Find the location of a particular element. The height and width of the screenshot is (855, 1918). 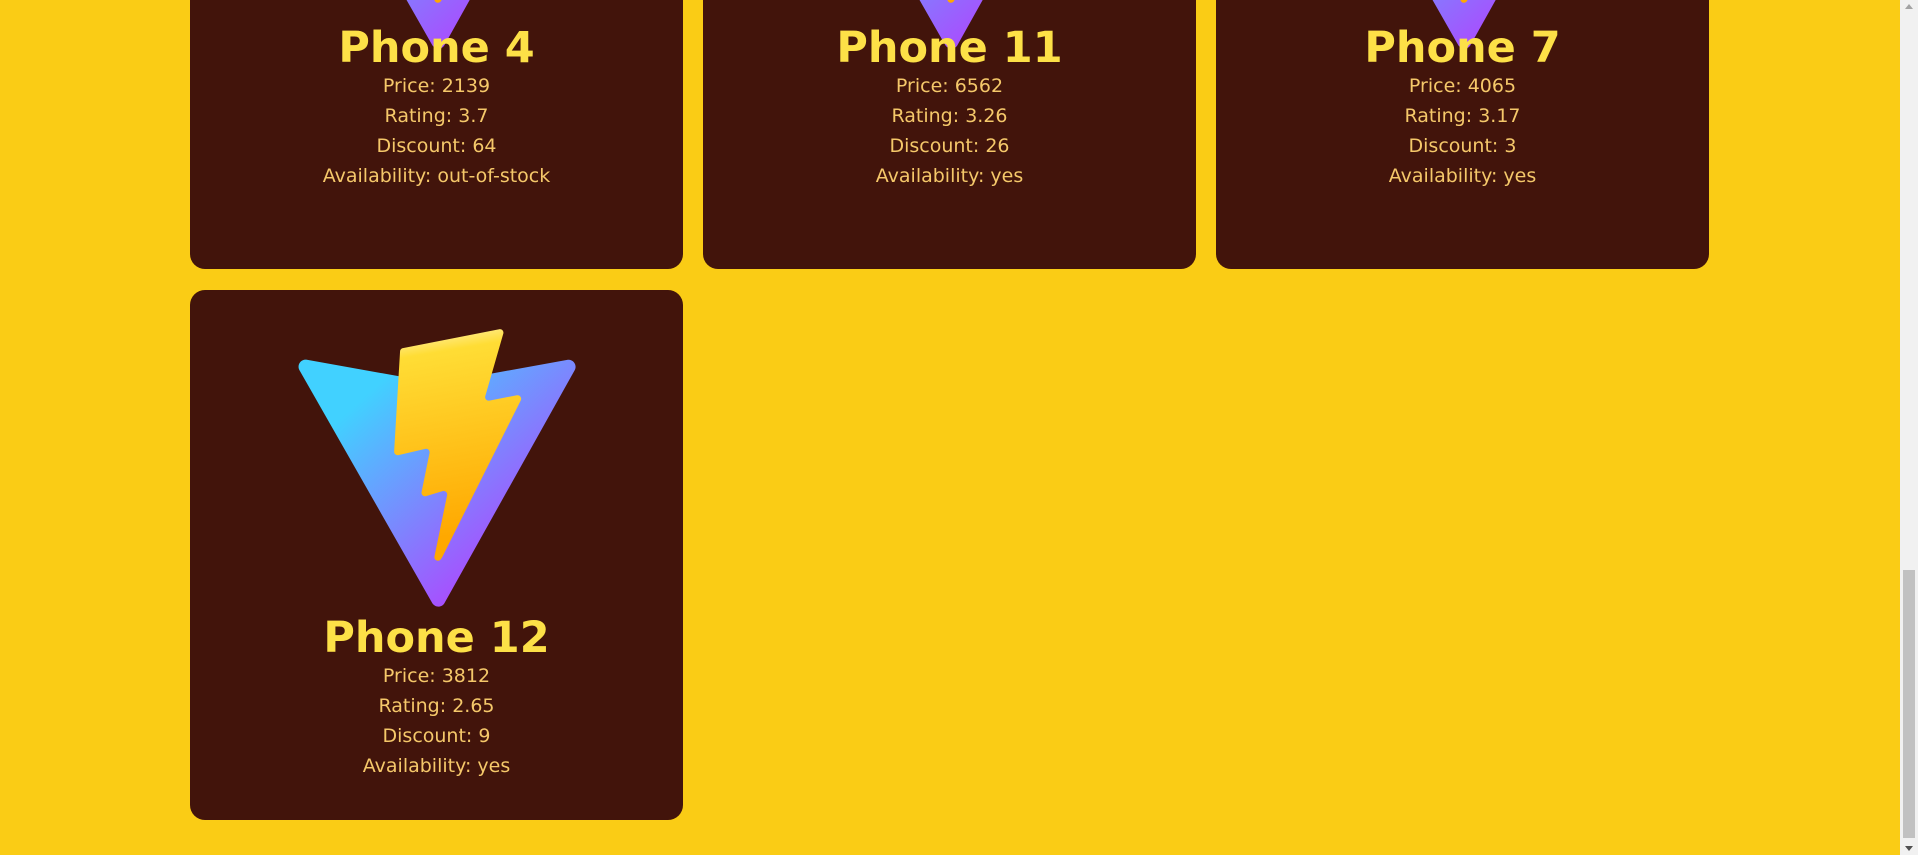

scroll-up-arrow-icon is located at coordinates (1909, 6).